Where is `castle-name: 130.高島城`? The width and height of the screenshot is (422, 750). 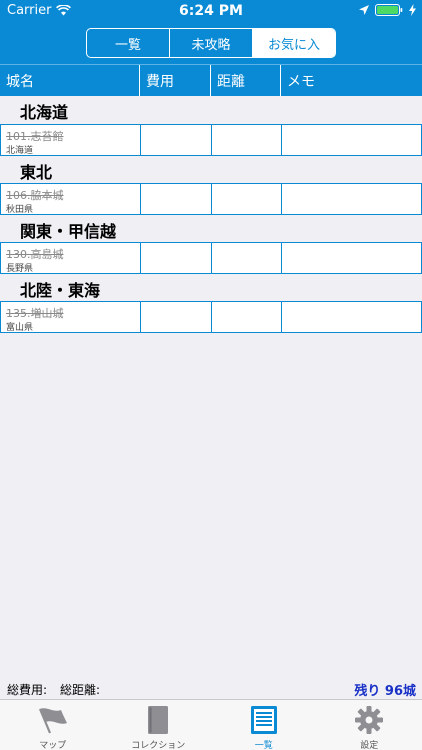
castle-name: 130.高島城 is located at coordinates (35, 254).